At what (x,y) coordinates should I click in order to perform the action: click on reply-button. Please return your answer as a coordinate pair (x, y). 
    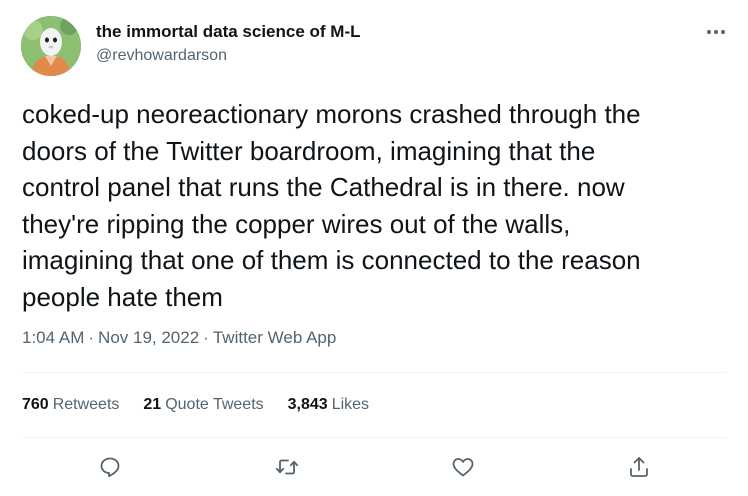
    Looking at the image, I should click on (110, 467).